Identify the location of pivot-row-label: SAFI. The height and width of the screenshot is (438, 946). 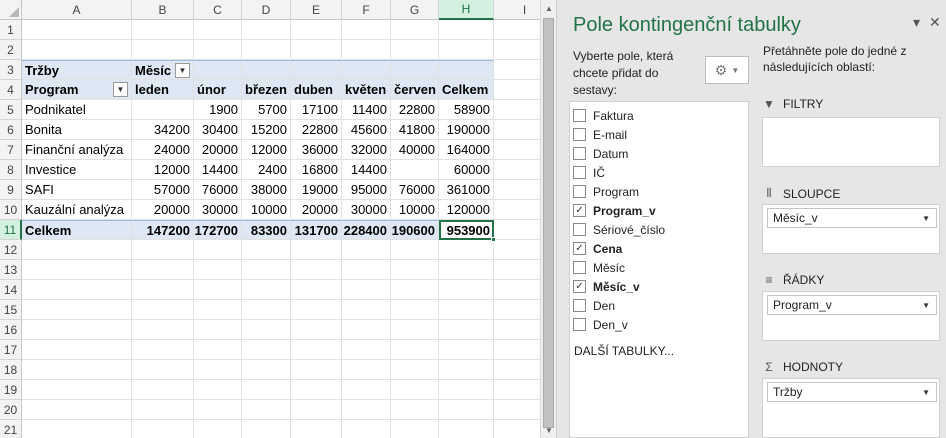
(77, 190).